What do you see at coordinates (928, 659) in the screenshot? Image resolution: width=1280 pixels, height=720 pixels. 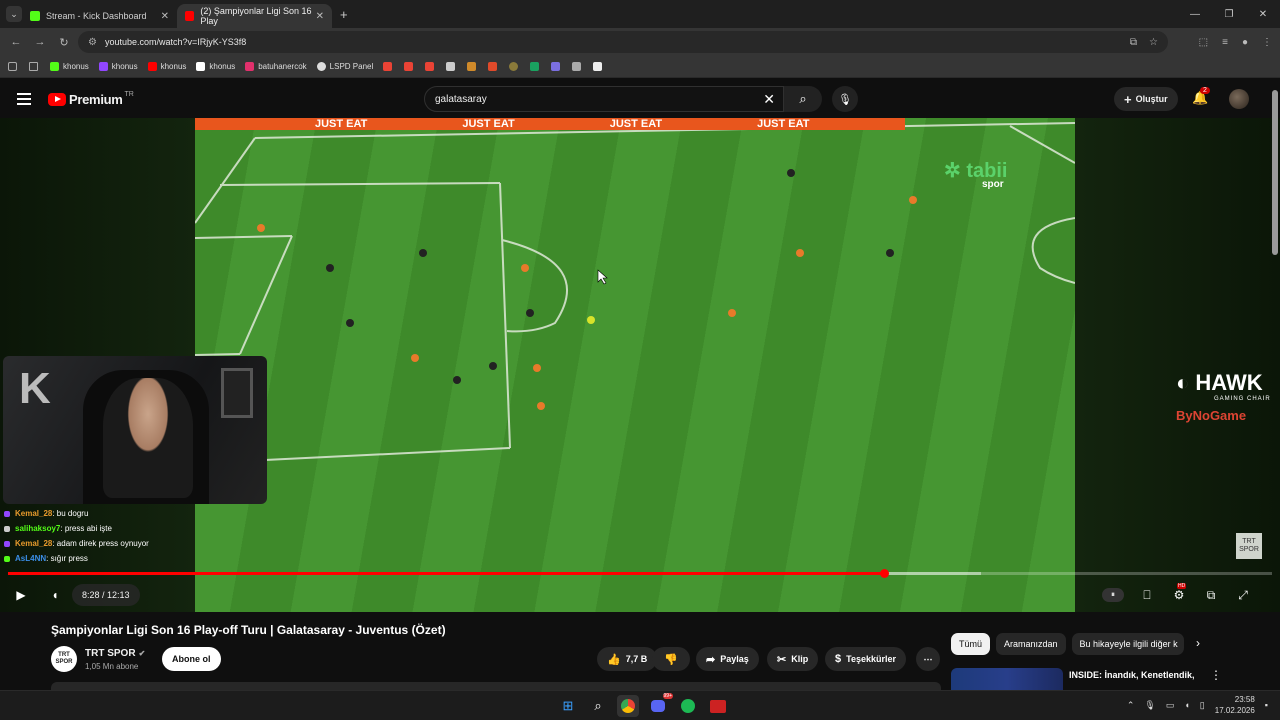 I see `more-actions-button: ⋯` at bounding box center [928, 659].